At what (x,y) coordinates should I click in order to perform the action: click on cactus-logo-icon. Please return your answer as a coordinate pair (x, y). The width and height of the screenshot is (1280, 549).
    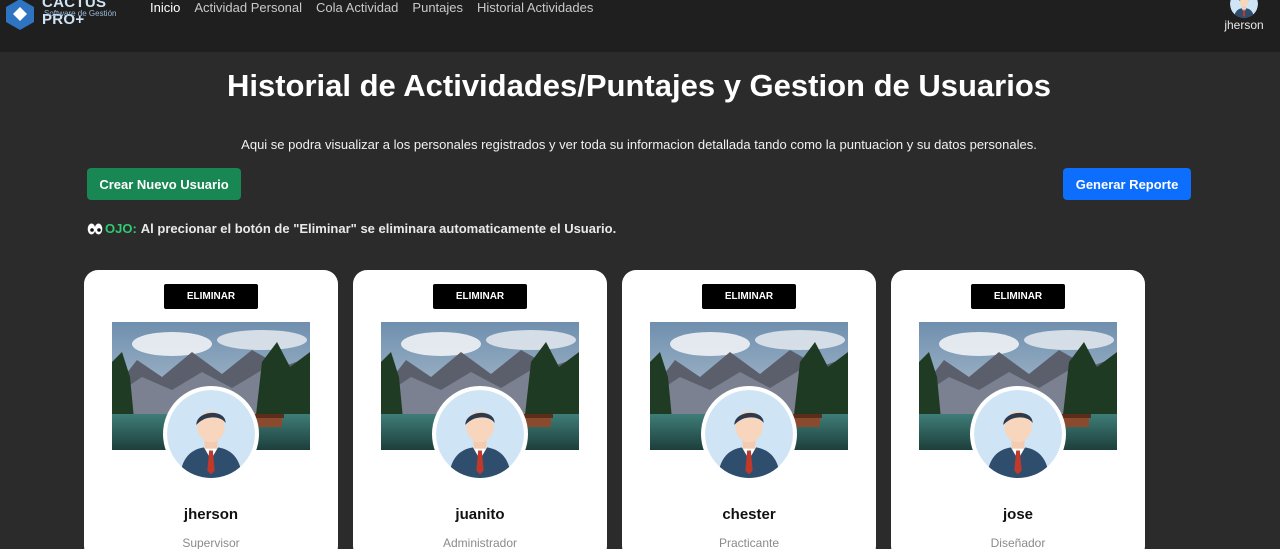
    Looking at the image, I should click on (20, 15).